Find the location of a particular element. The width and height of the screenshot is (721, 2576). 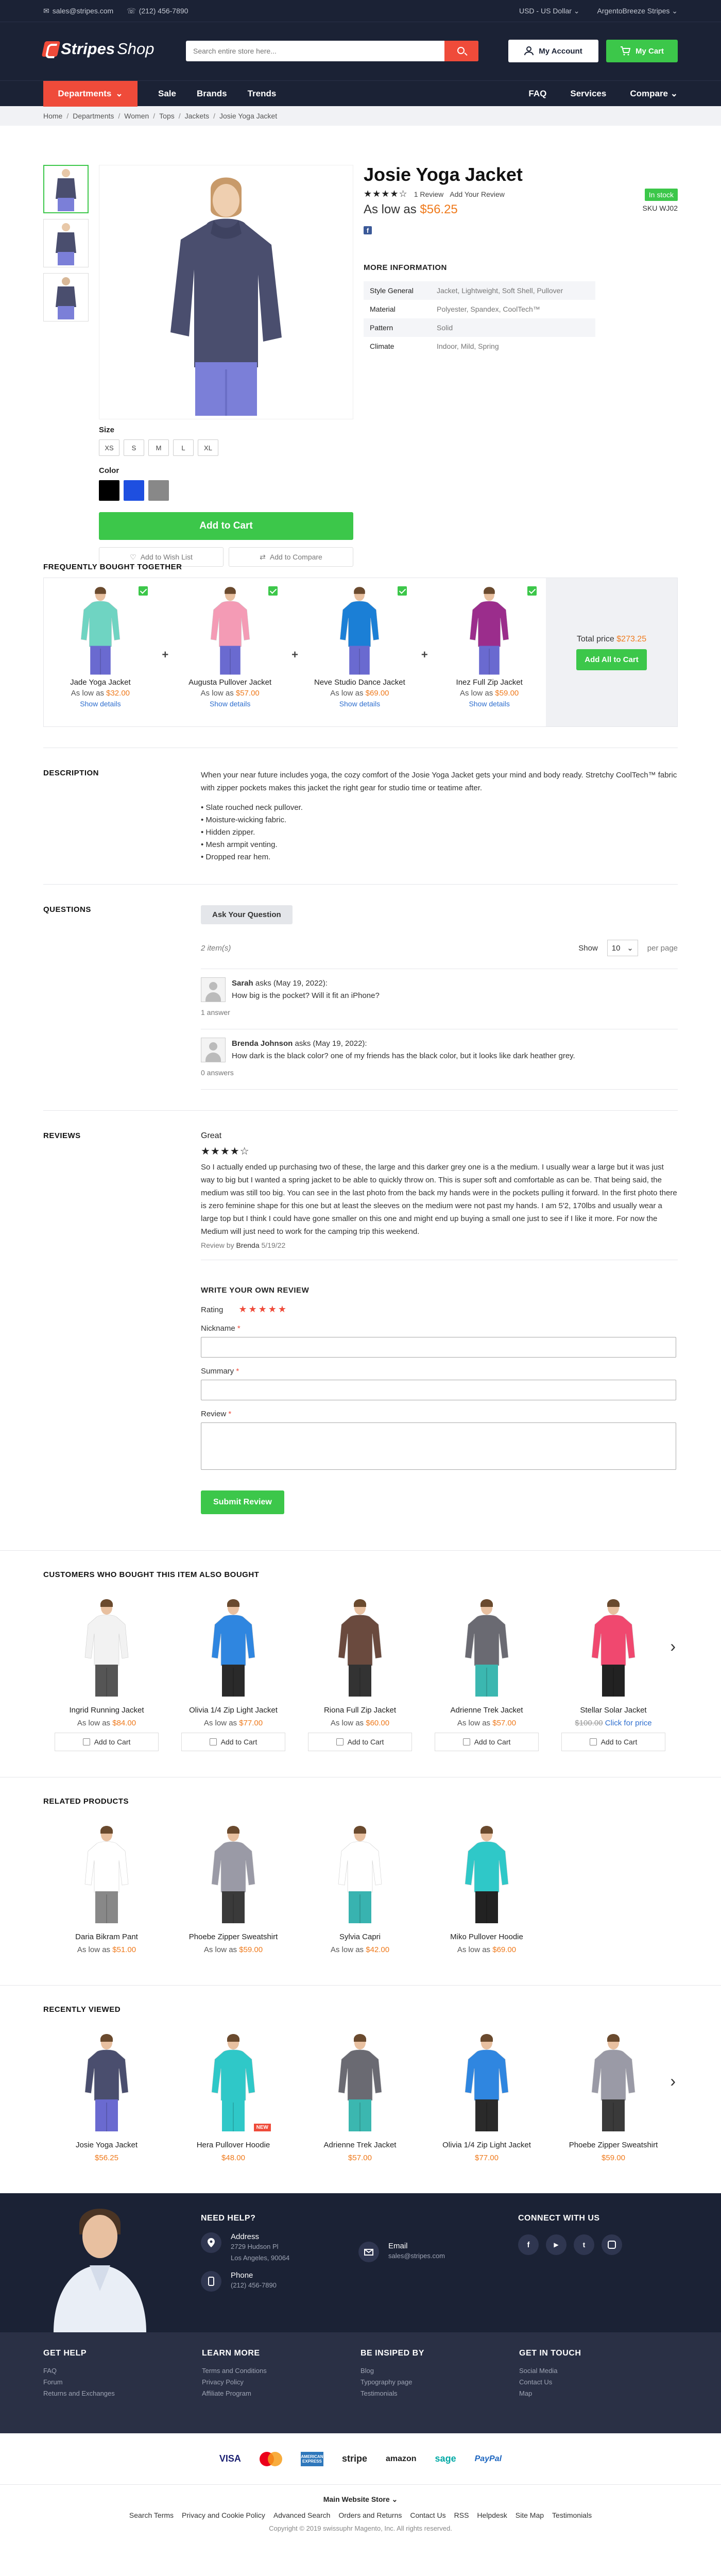

footer-link: Affiliate Program is located at coordinates (281, 2394).